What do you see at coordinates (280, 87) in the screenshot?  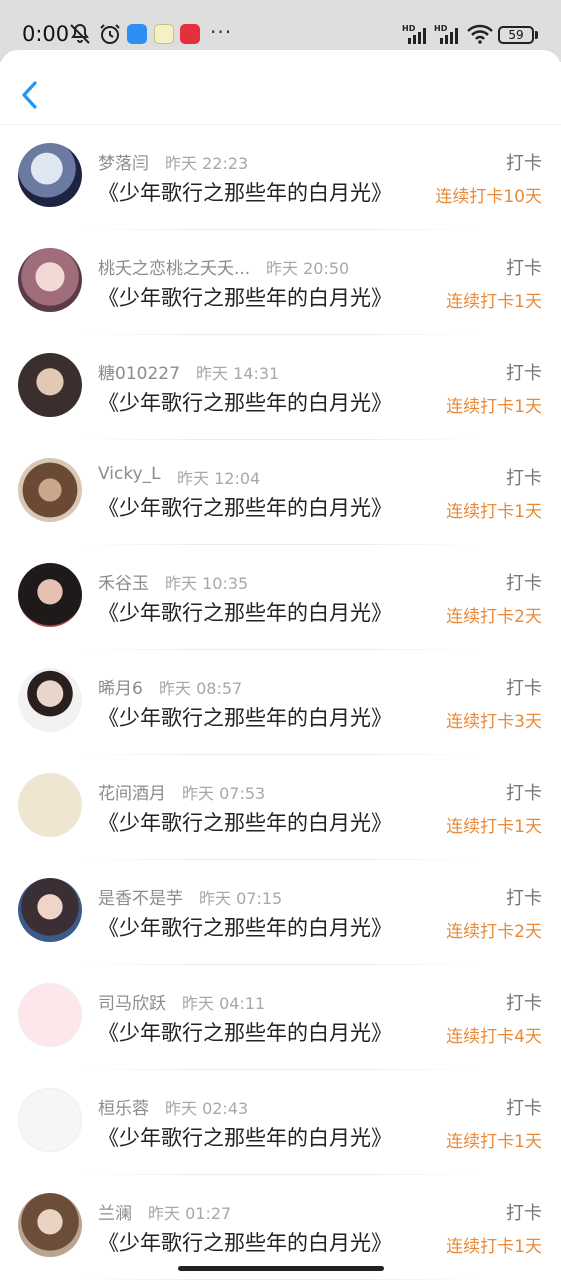 I see `top-bar` at bounding box center [280, 87].